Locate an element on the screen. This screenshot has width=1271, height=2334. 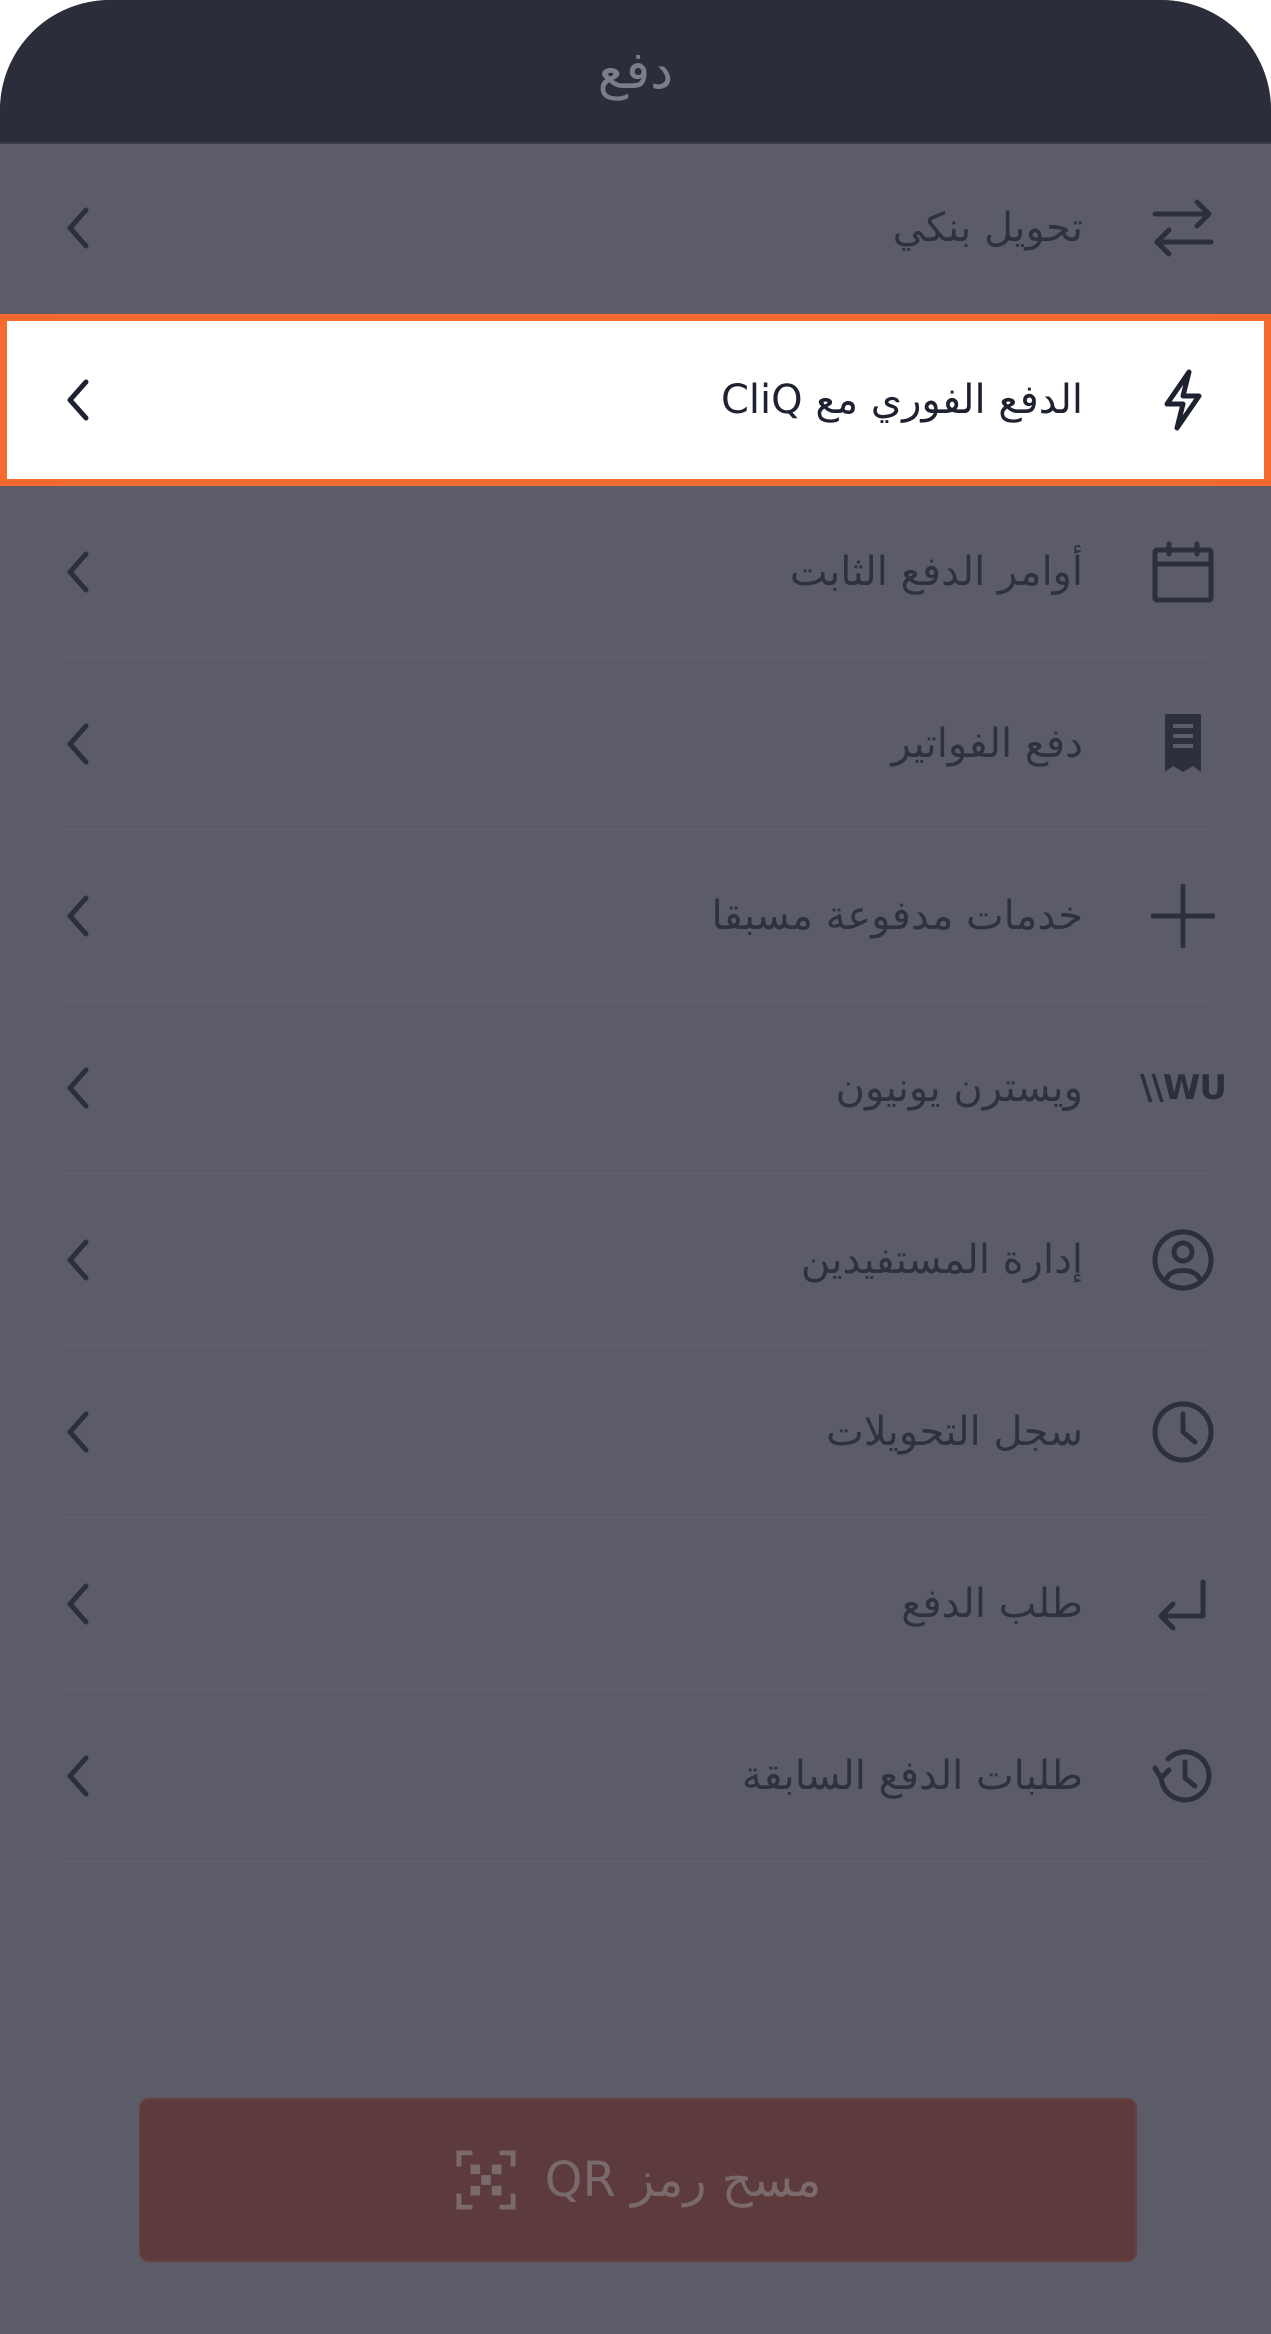
western-union-logo-text: \\WU is located at coordinates (1183, 1088).